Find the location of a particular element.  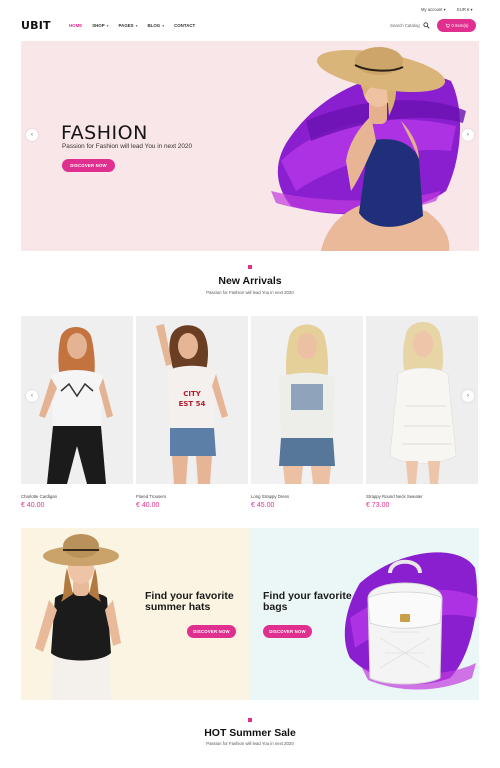

site-logo: UBIT is located at coordinates (36, 25).